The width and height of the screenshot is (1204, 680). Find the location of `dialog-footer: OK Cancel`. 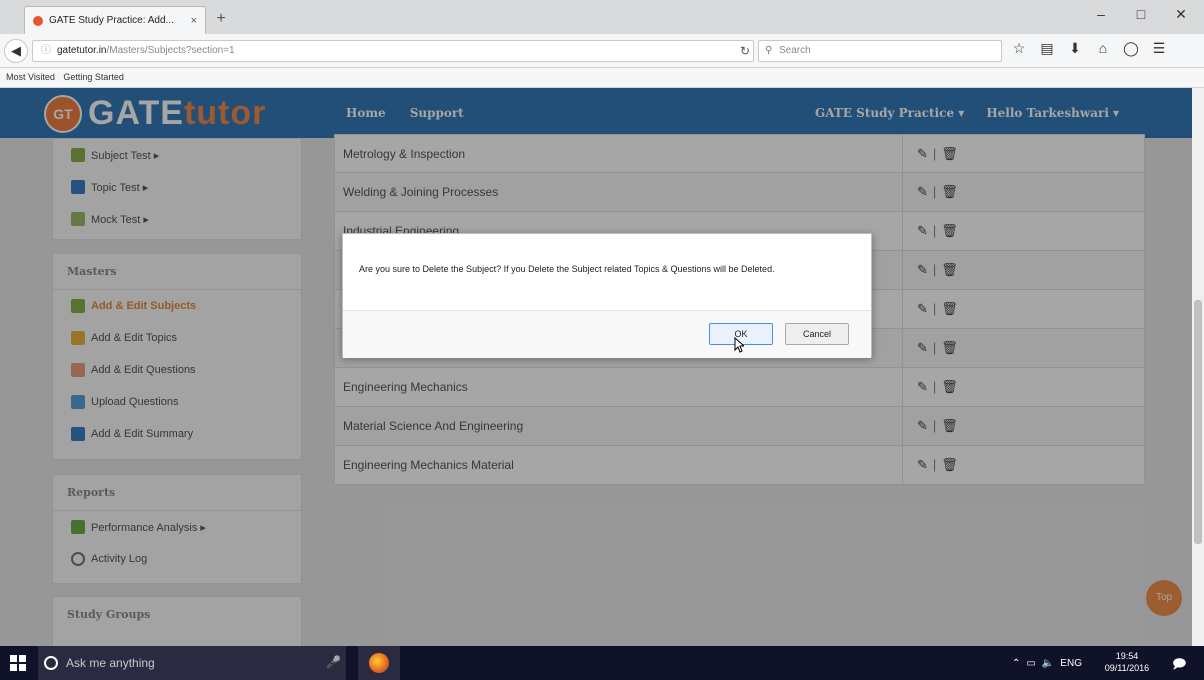

dialog-footer: OK Cancel is located at coordinates (607, 334).